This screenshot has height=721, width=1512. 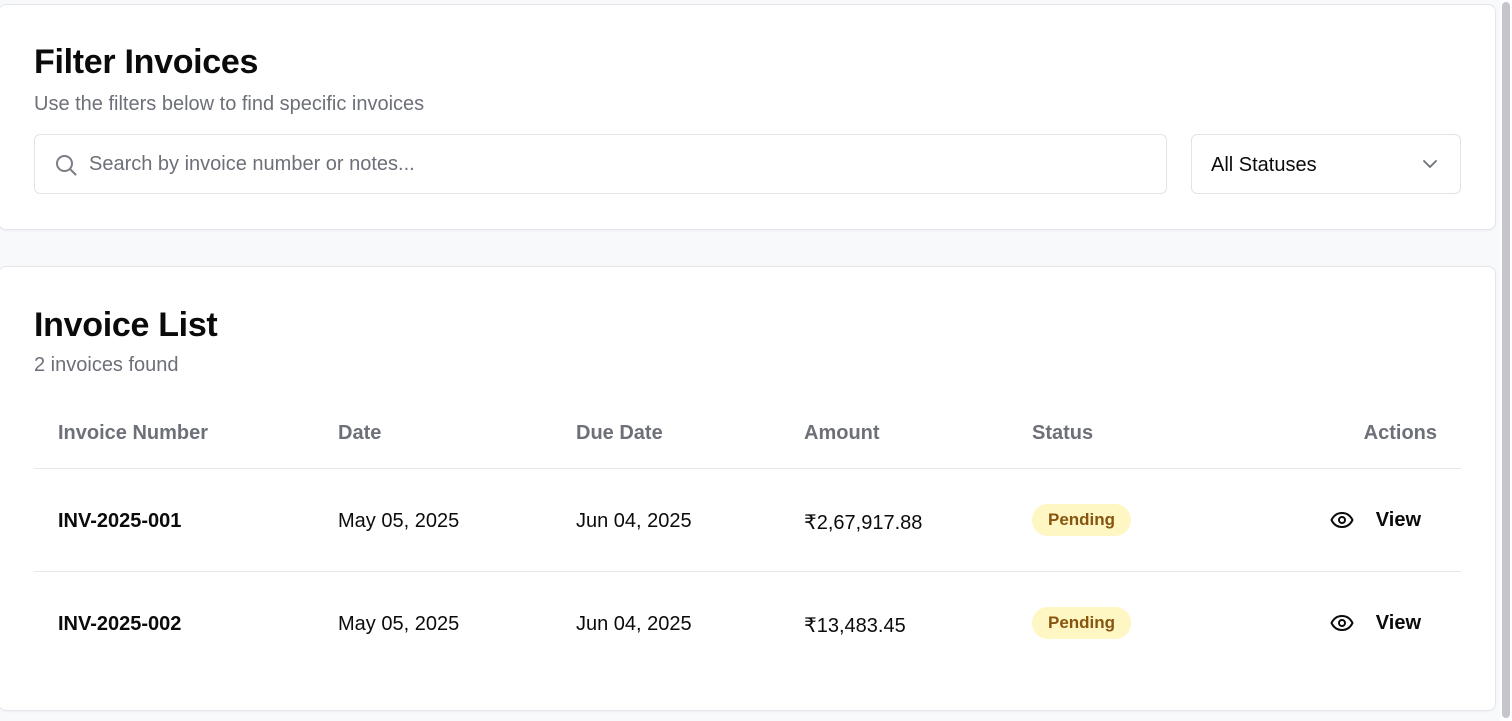 I want to click on invoice-number: INV-2025-002, so click(x=120, y=624).